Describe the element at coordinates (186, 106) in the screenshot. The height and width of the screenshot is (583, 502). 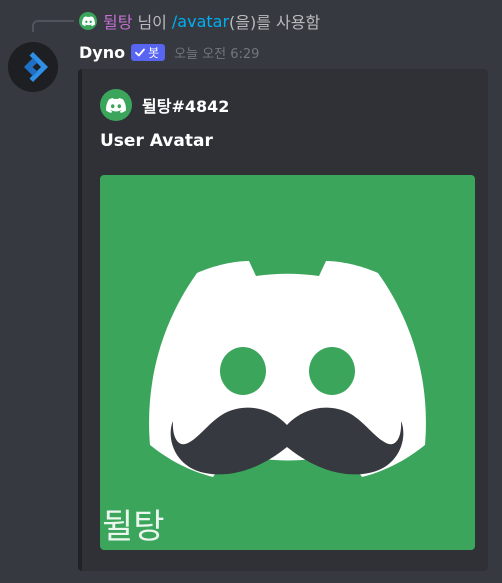
I see `embed-author-name: 뒬탕#4842` at that location.